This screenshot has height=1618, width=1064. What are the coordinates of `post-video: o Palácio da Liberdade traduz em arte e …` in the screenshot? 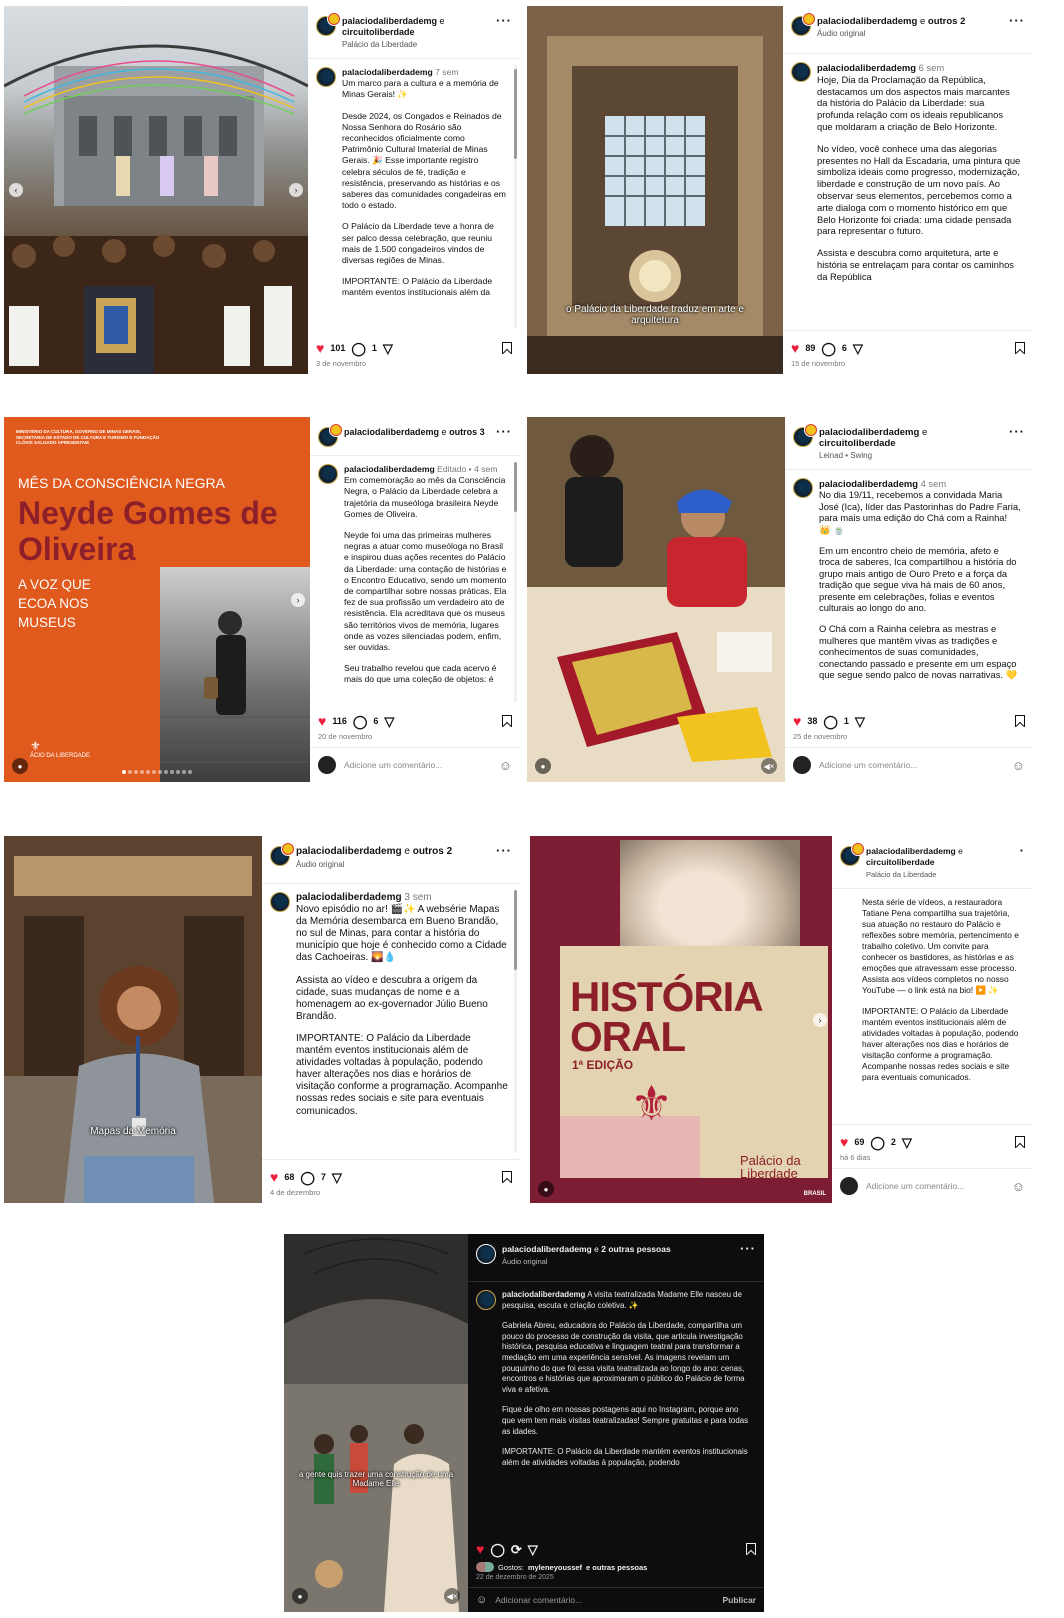 It's located at (655, 190).